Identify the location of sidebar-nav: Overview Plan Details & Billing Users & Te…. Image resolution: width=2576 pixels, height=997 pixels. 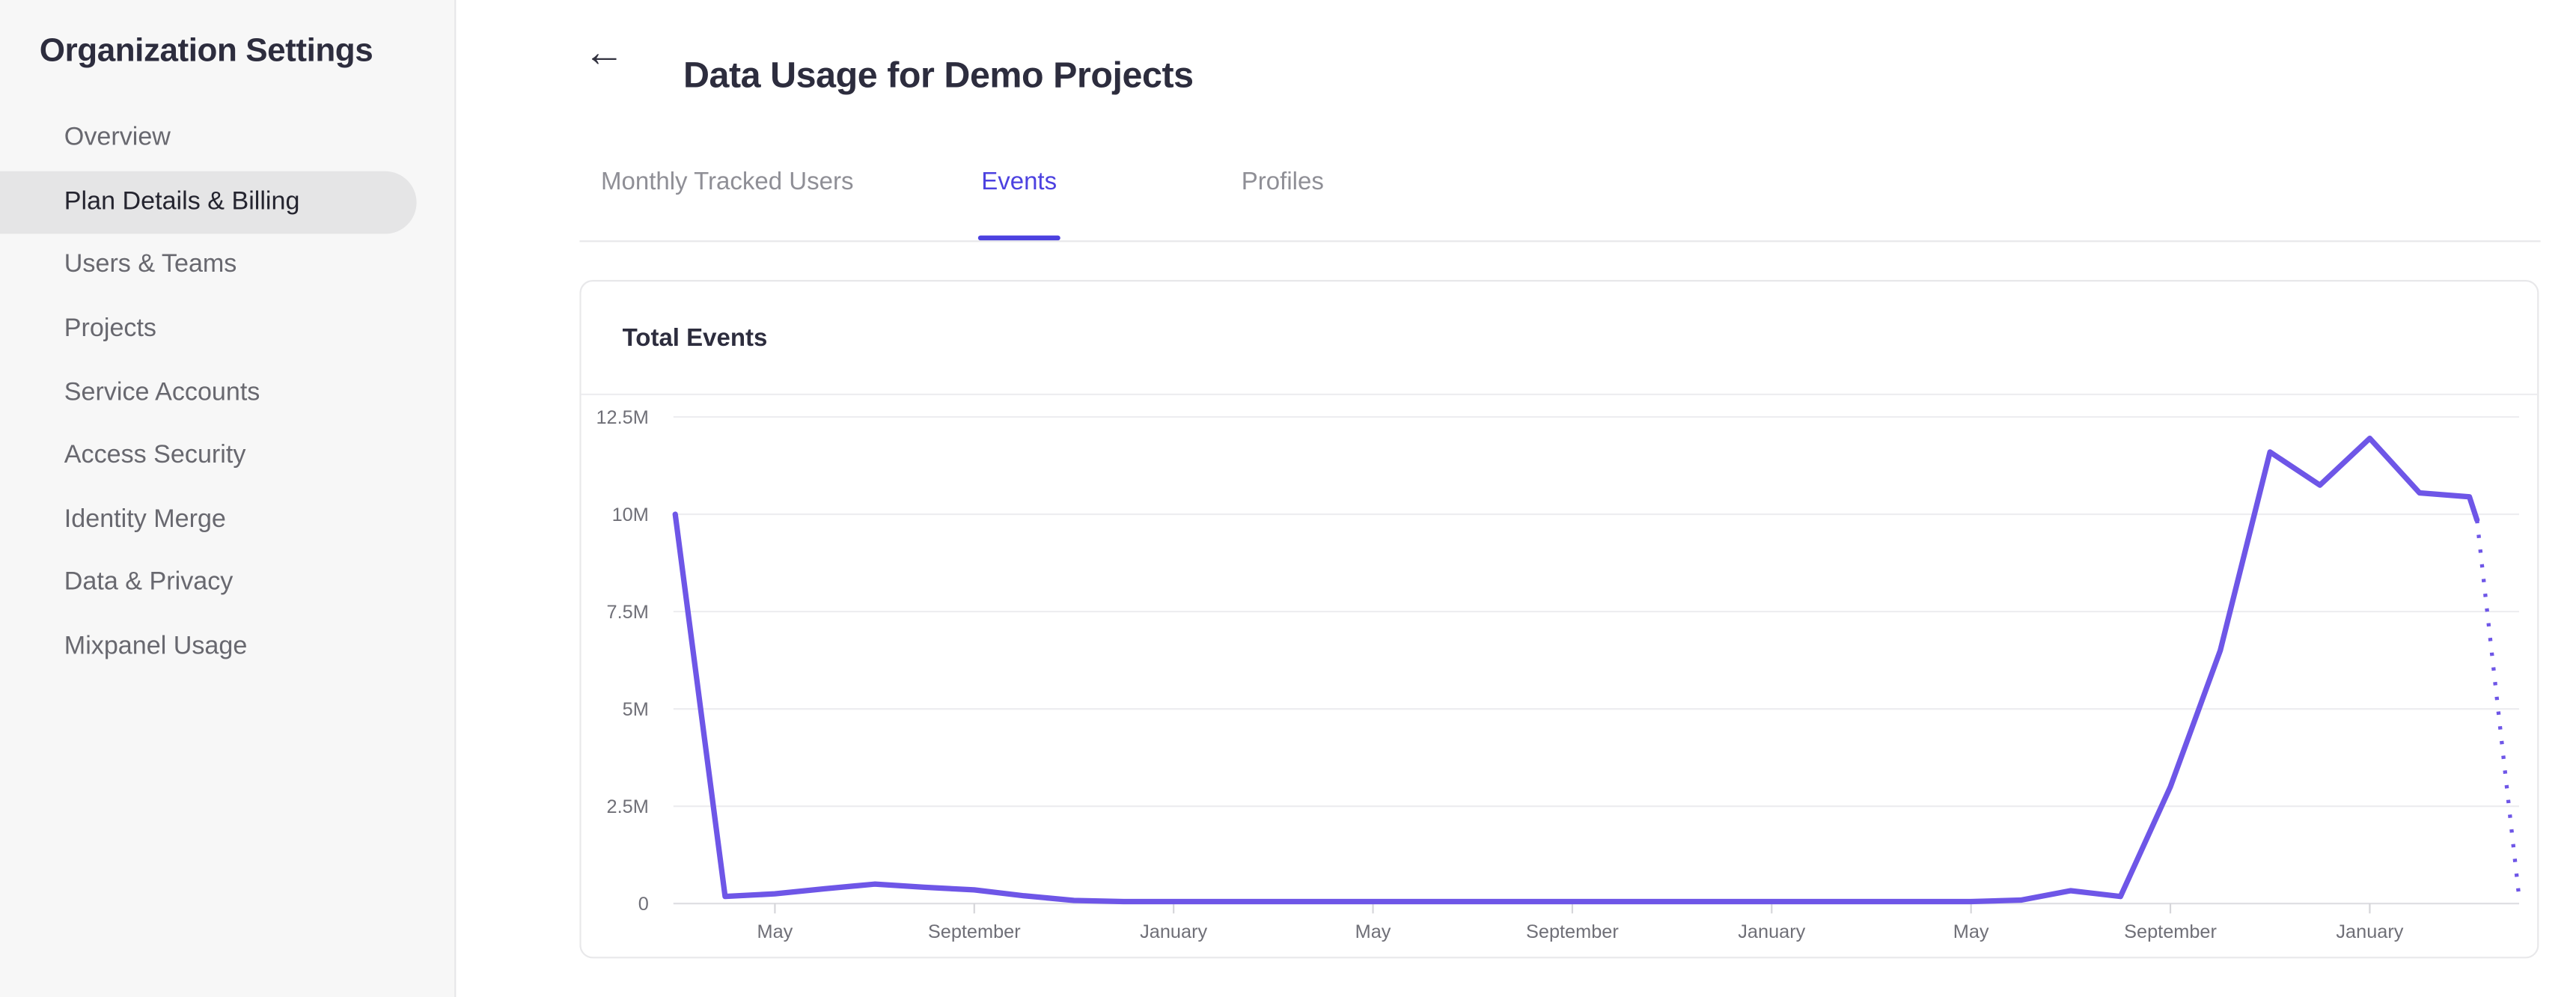
(227, 393).